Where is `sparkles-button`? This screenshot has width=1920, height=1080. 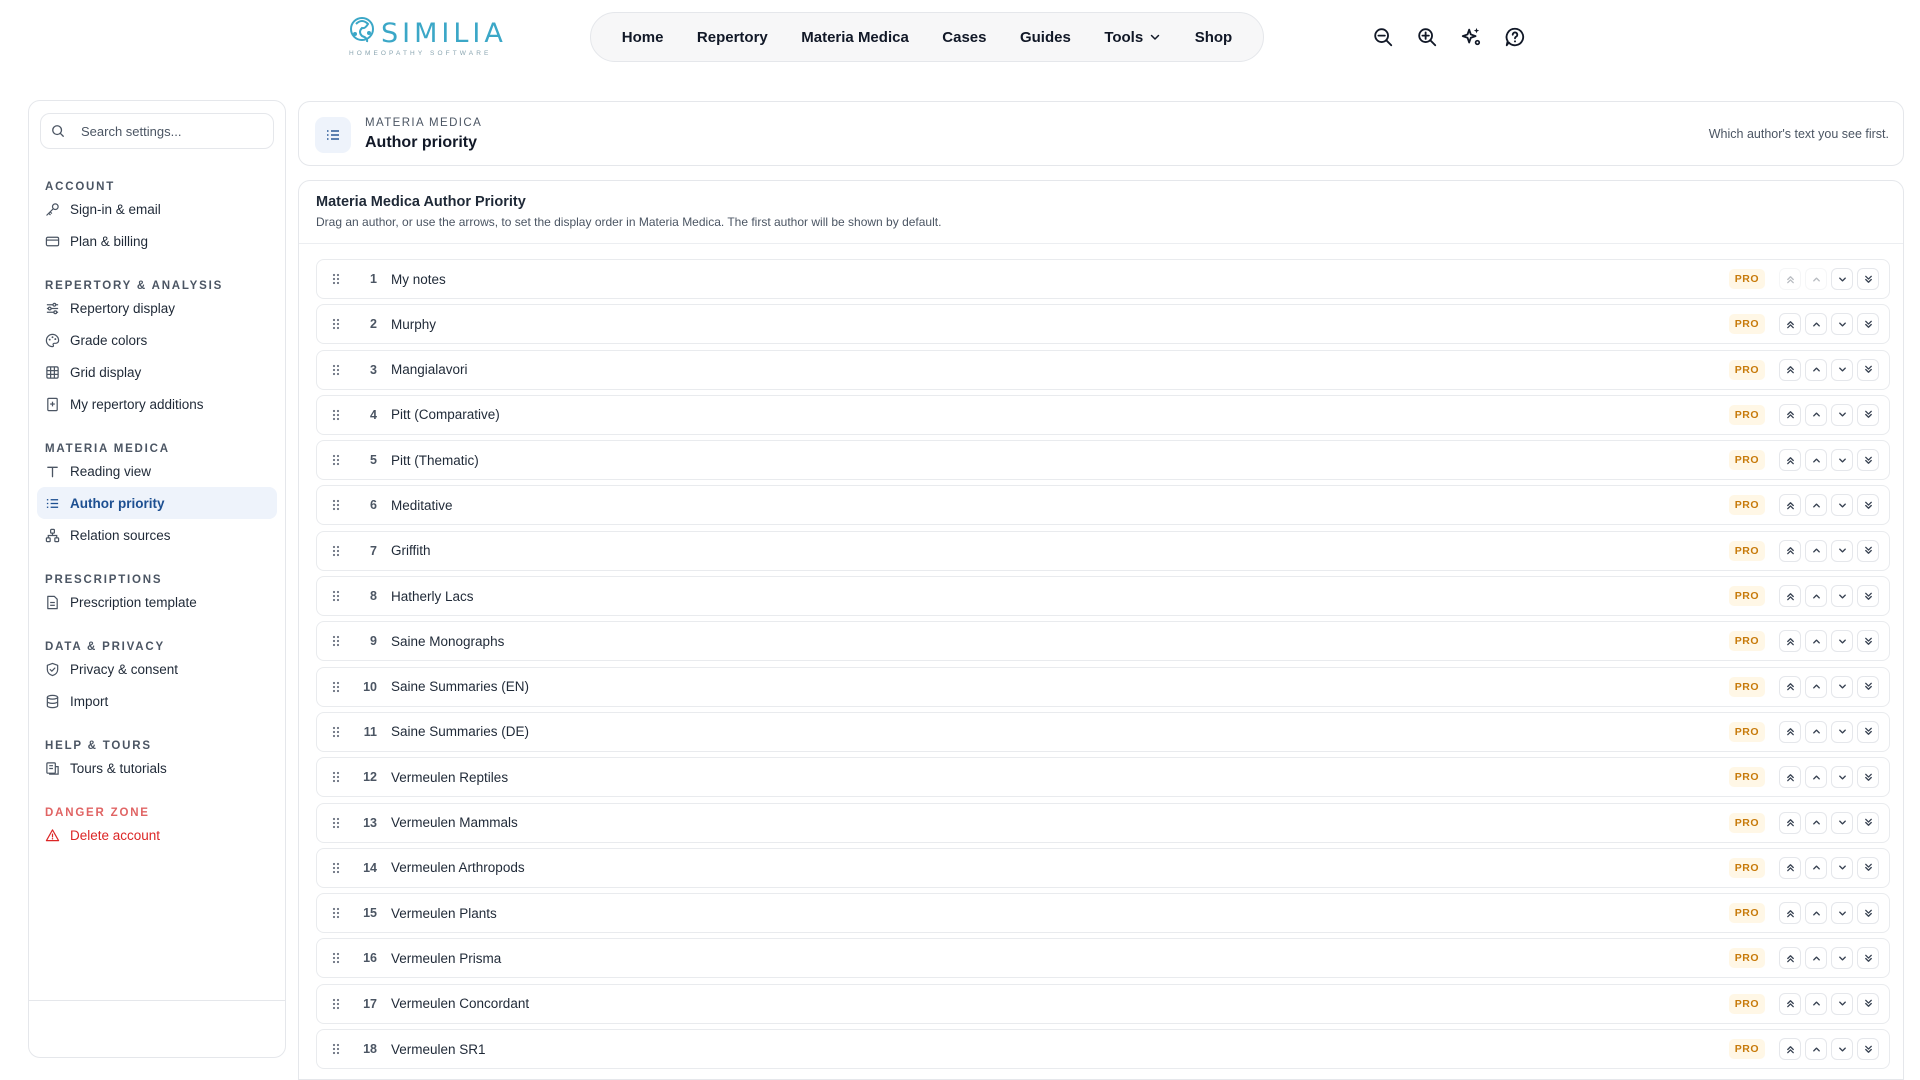
sparkles-button is located at coordinates (1471, 37).